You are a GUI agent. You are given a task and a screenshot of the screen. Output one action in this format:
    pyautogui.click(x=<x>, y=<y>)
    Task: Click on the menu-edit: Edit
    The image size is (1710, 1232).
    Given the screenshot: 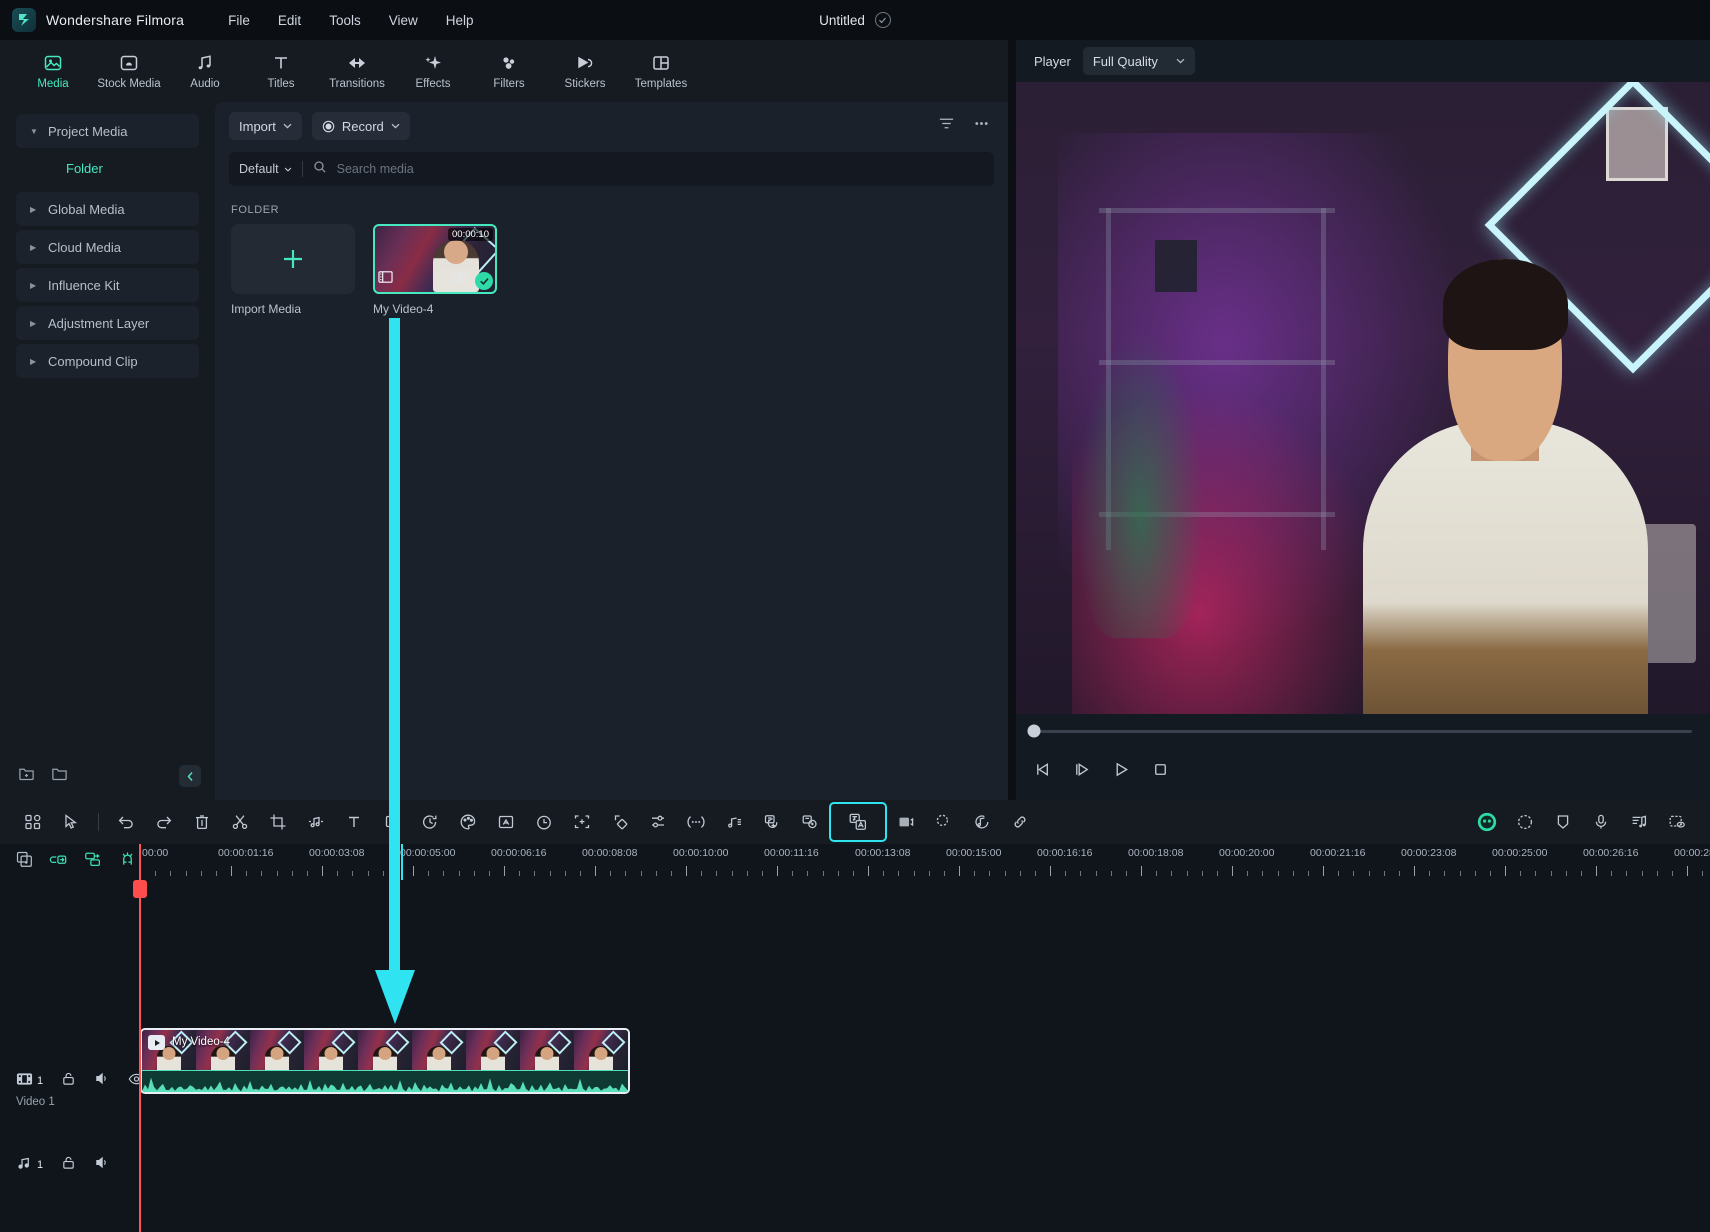 What is the action you would take?
    pyautogui.click(x=289, y=20)
    